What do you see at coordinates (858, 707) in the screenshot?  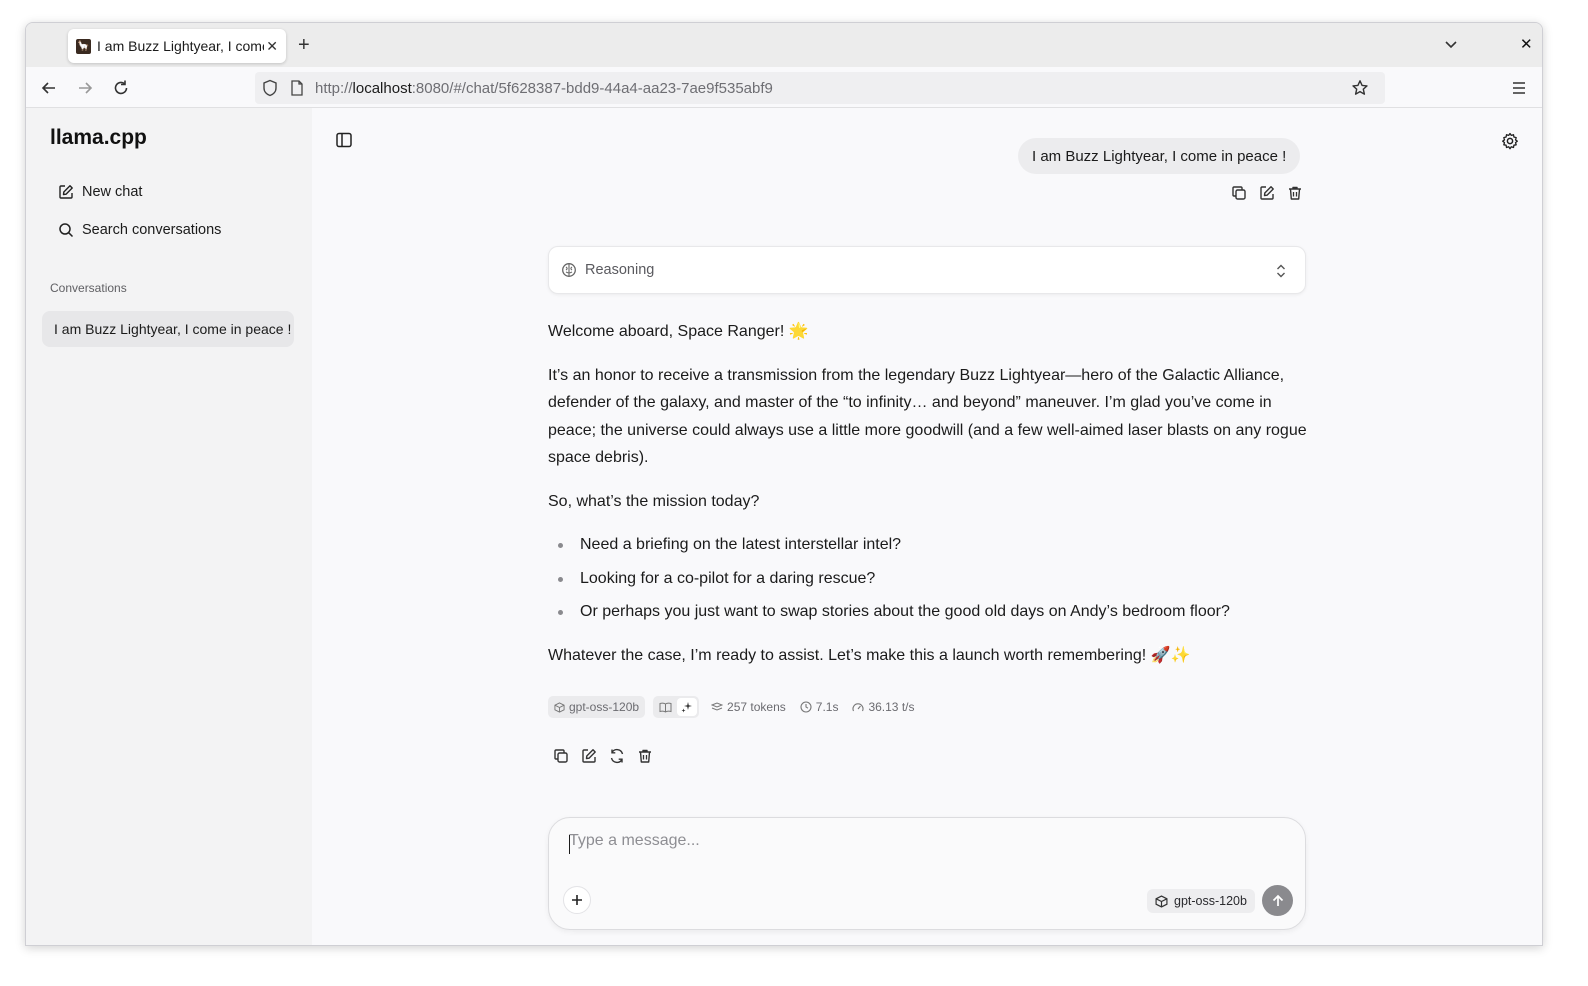 I see `gauge-icon` at bounding box center [858, 707].